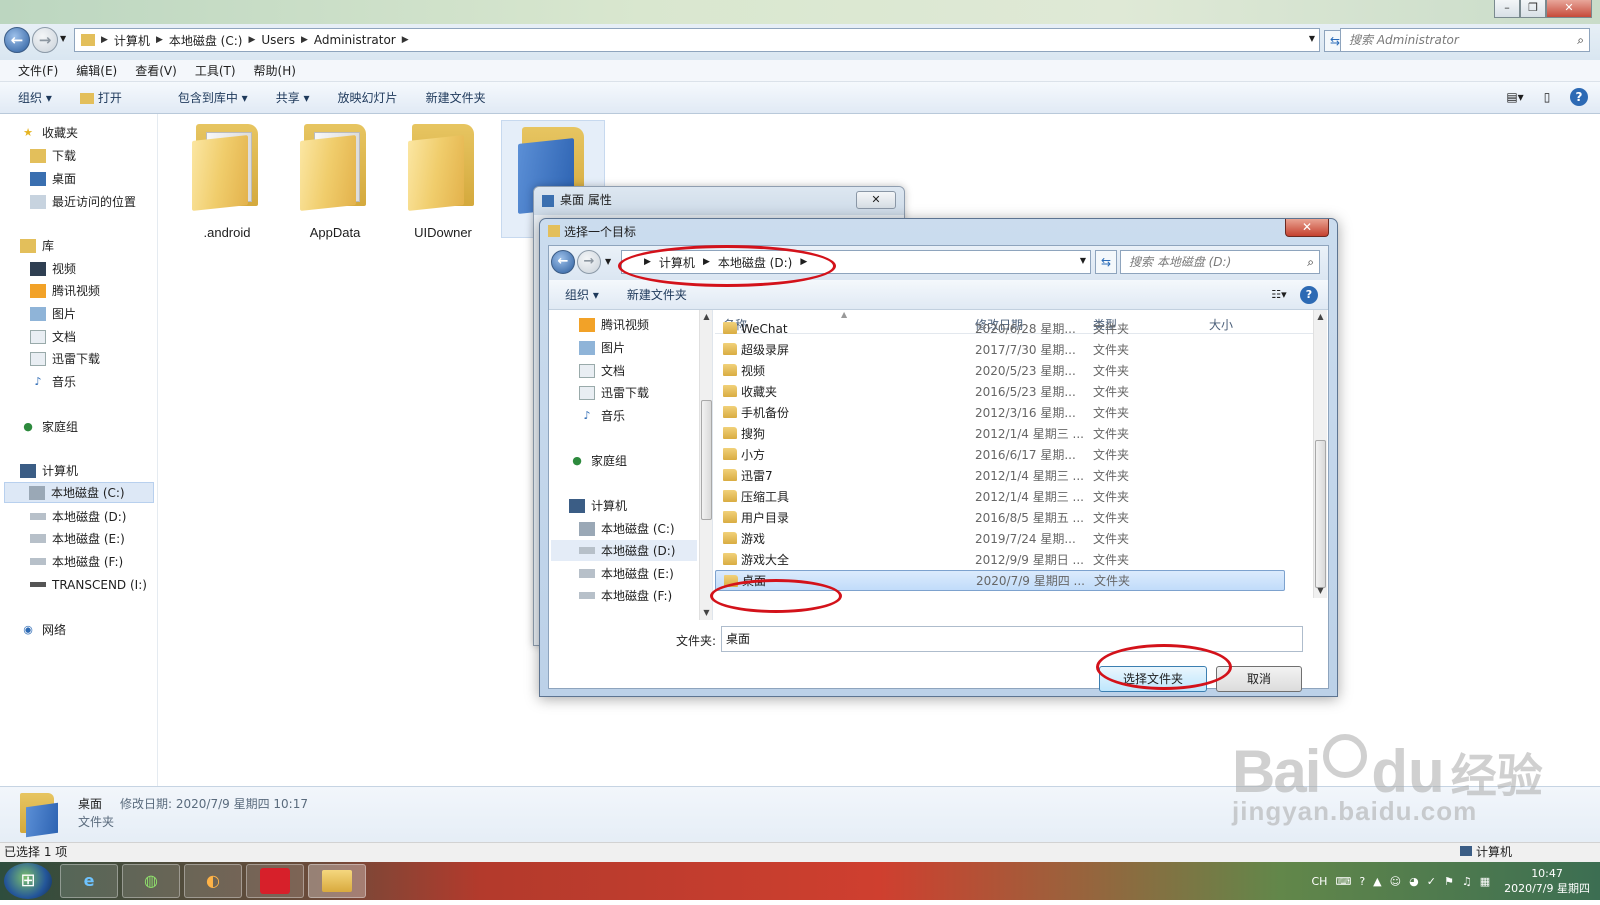  Describe the element at coordinates (1467, 881) in the screenshot. I see `volume-icon: ♫` at that location.